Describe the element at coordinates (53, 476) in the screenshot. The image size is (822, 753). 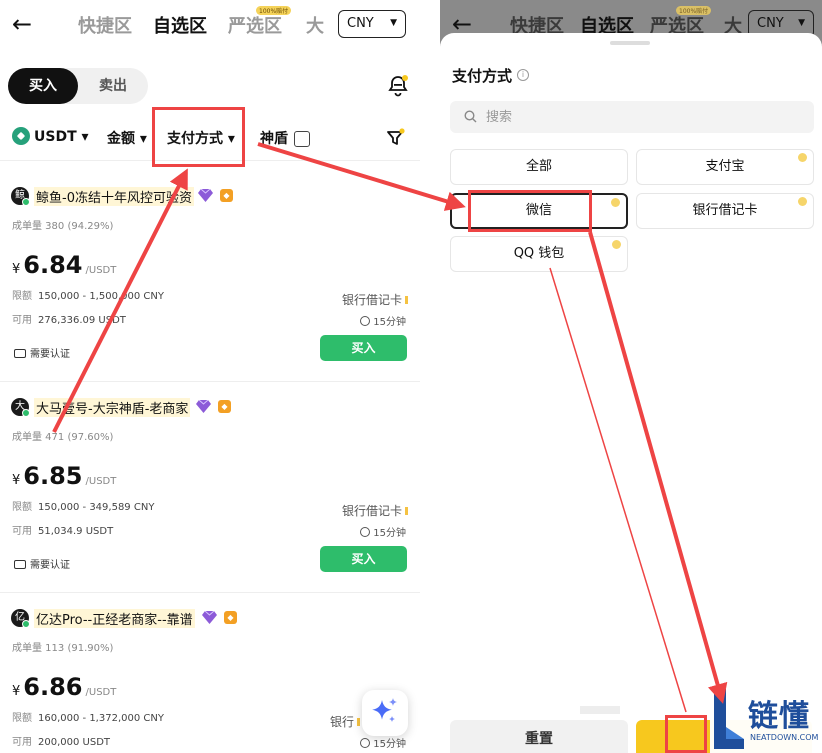
I see `price-value: 6.85` at that location.